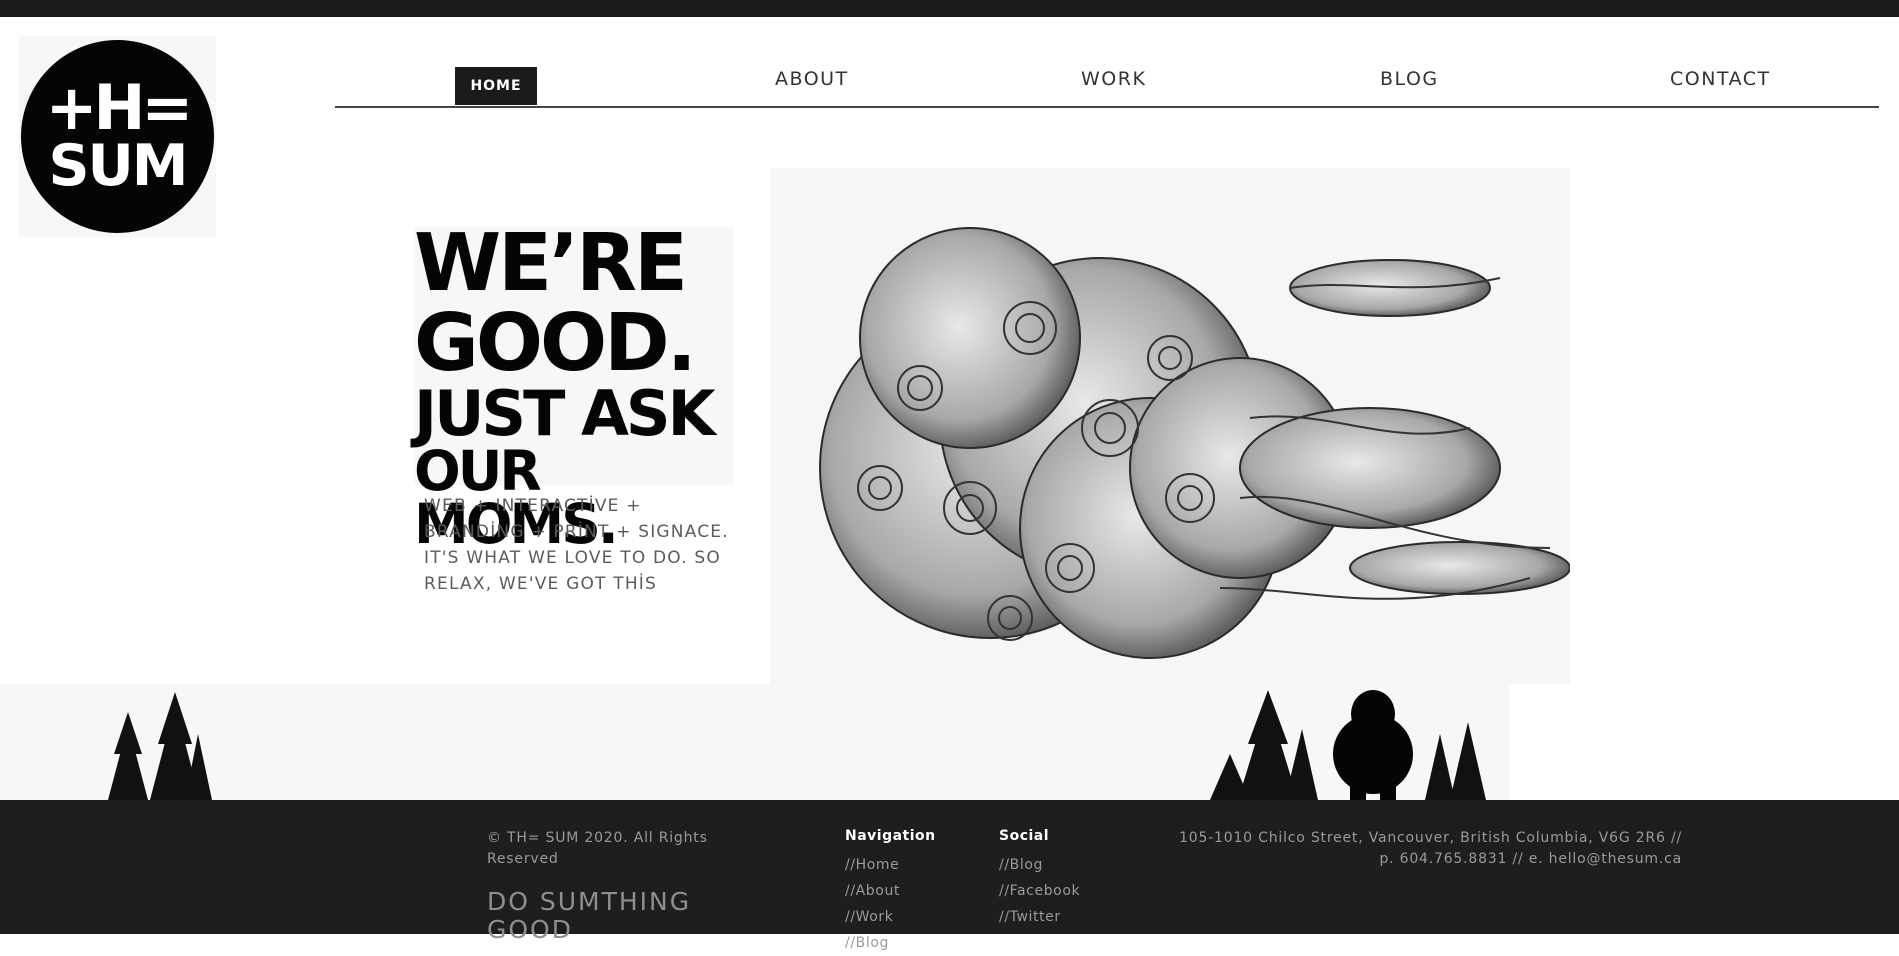 This screenshot has width=1899, height=956. What do you see at coordinates (565, 413) in the screenshot?
I see `hero-line-3: JUST ASK` at bounding box center [565, 413].